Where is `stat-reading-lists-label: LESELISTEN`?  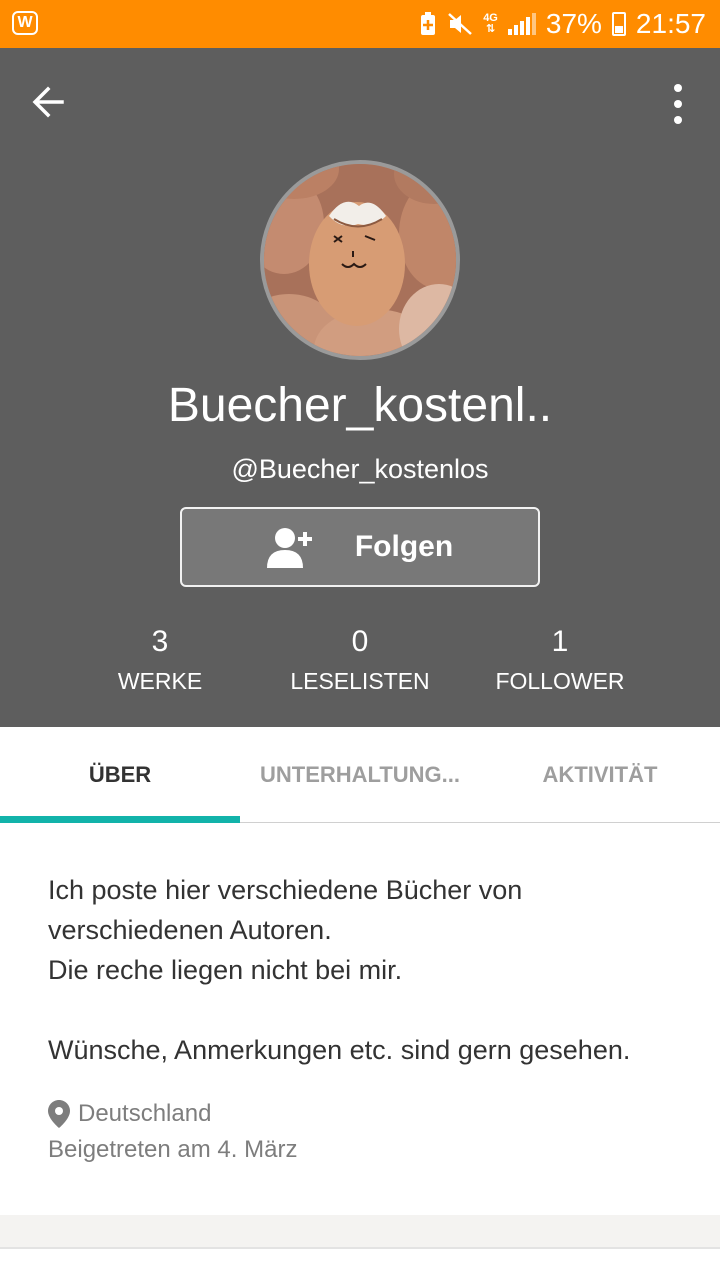
stat-reading-lists-label: LESELISTEN is located at coordinates (360, 681).